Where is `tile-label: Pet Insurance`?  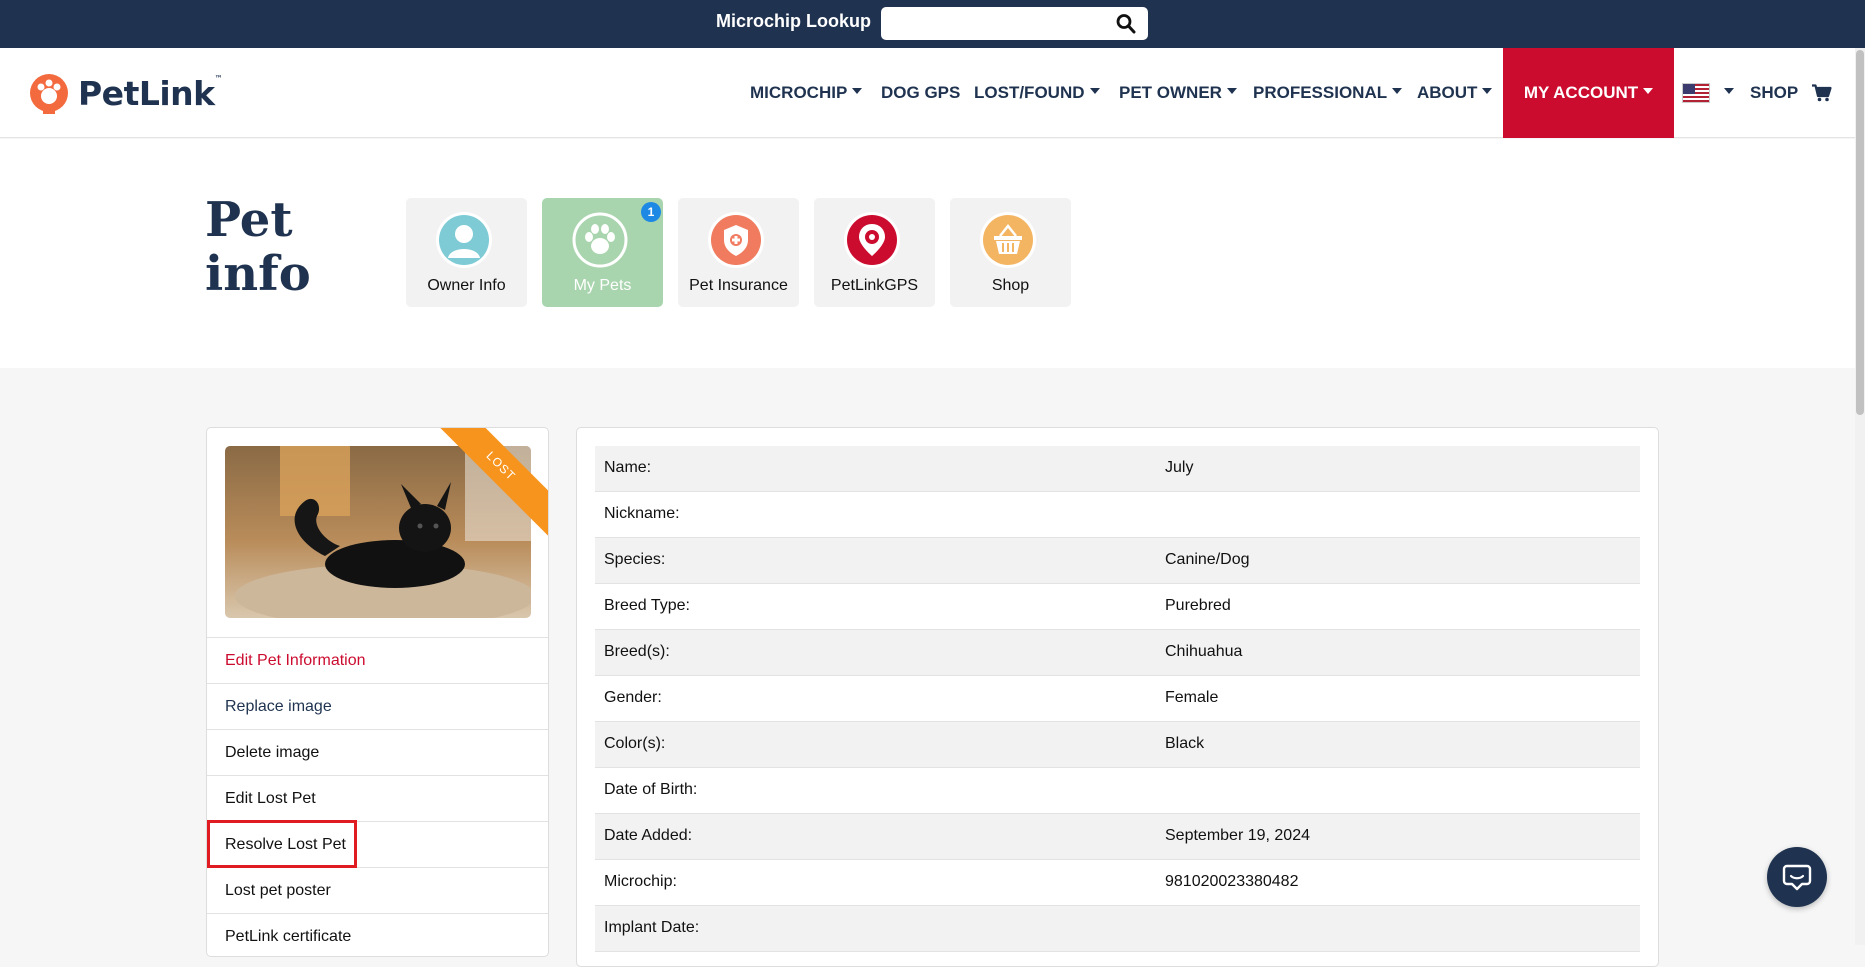 tile-label: Pet Insurance is located at coordinates (738, 285).